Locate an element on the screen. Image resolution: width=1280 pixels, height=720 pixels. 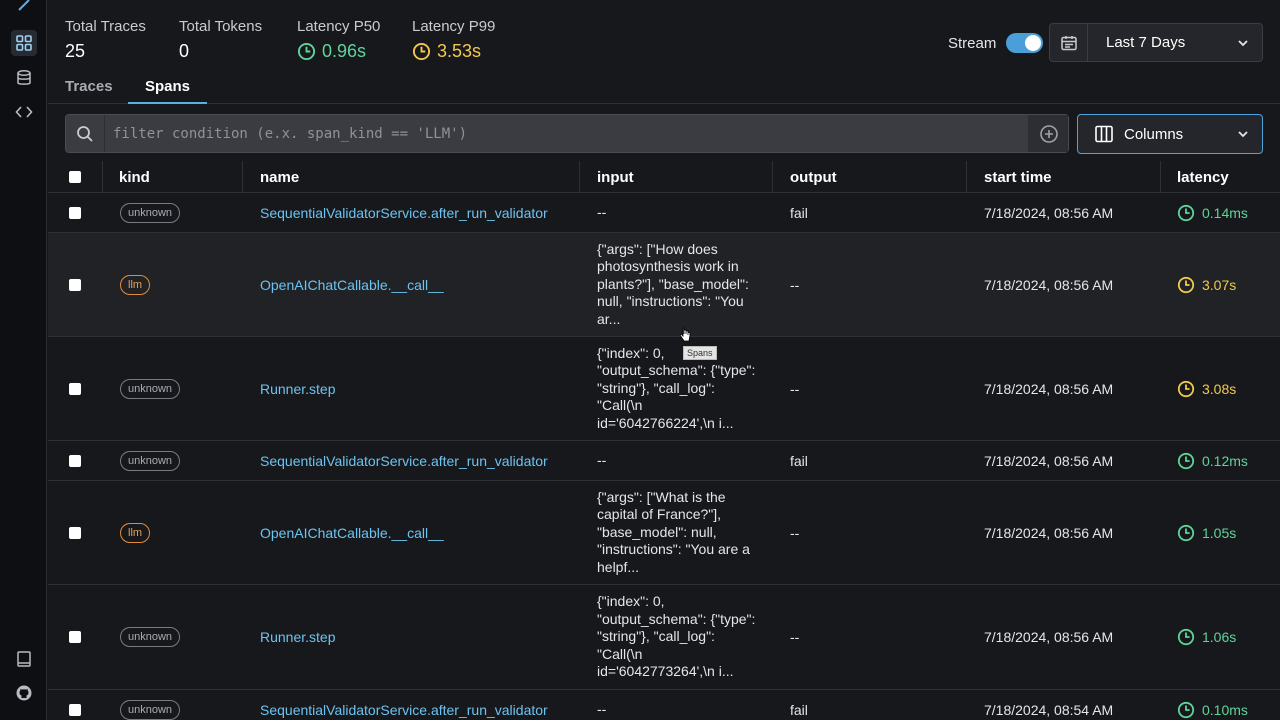
stat-value: 25 is located at coordinates (75, 51).